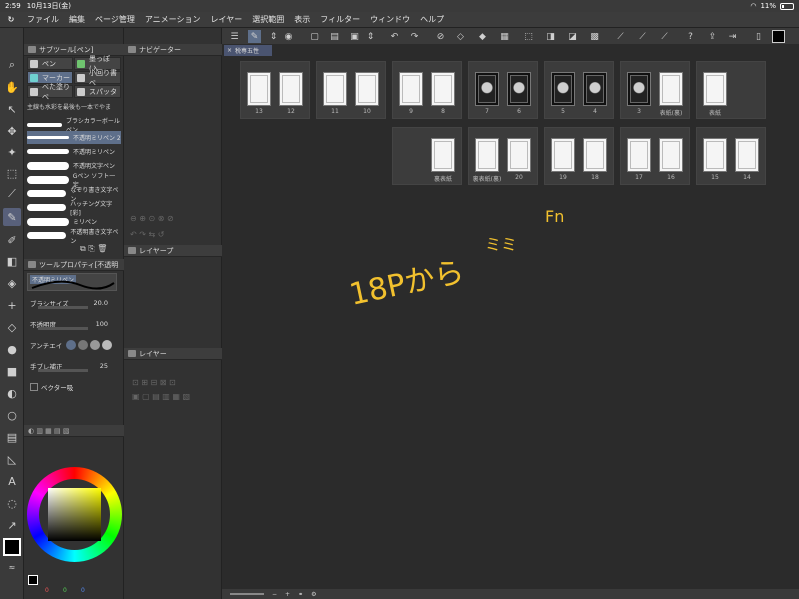  What do you see at coordinates (248, 50) in the screenshot?
I see `document-tab: × 税専五性` at bounding box center [248, 50].